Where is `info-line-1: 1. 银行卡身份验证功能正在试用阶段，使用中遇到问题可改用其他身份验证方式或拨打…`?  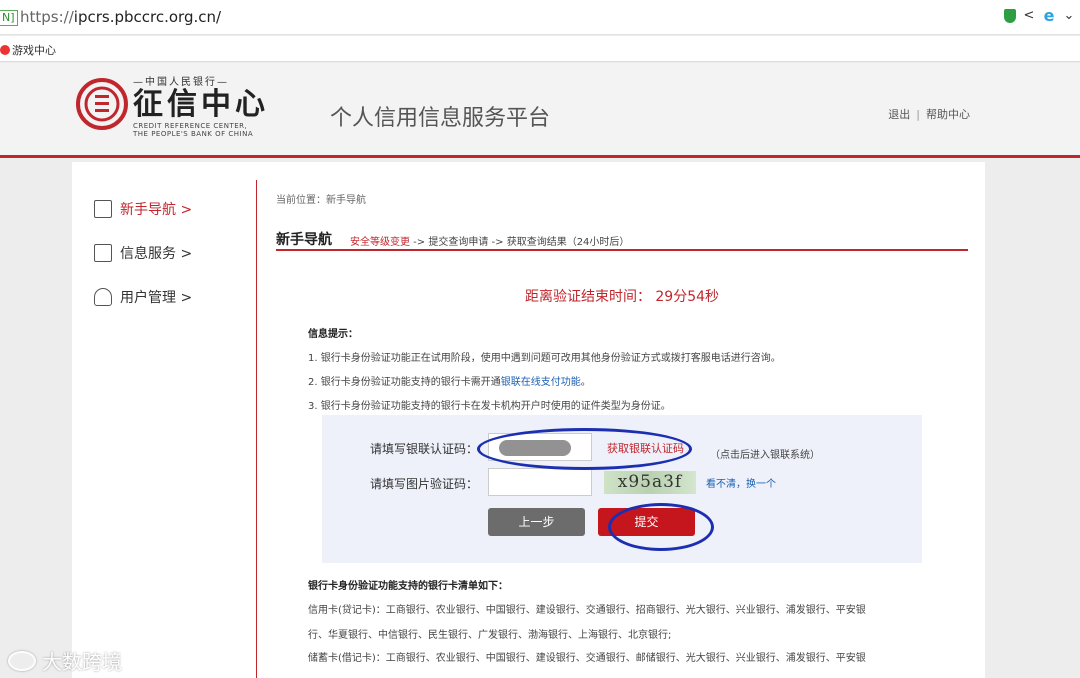 info-line-1: 1. 银行卡身份验证功能正在试用阶段，使用中遇到问题可改用其他身份验证方式或拨打… is located at coordinates (544, 358).